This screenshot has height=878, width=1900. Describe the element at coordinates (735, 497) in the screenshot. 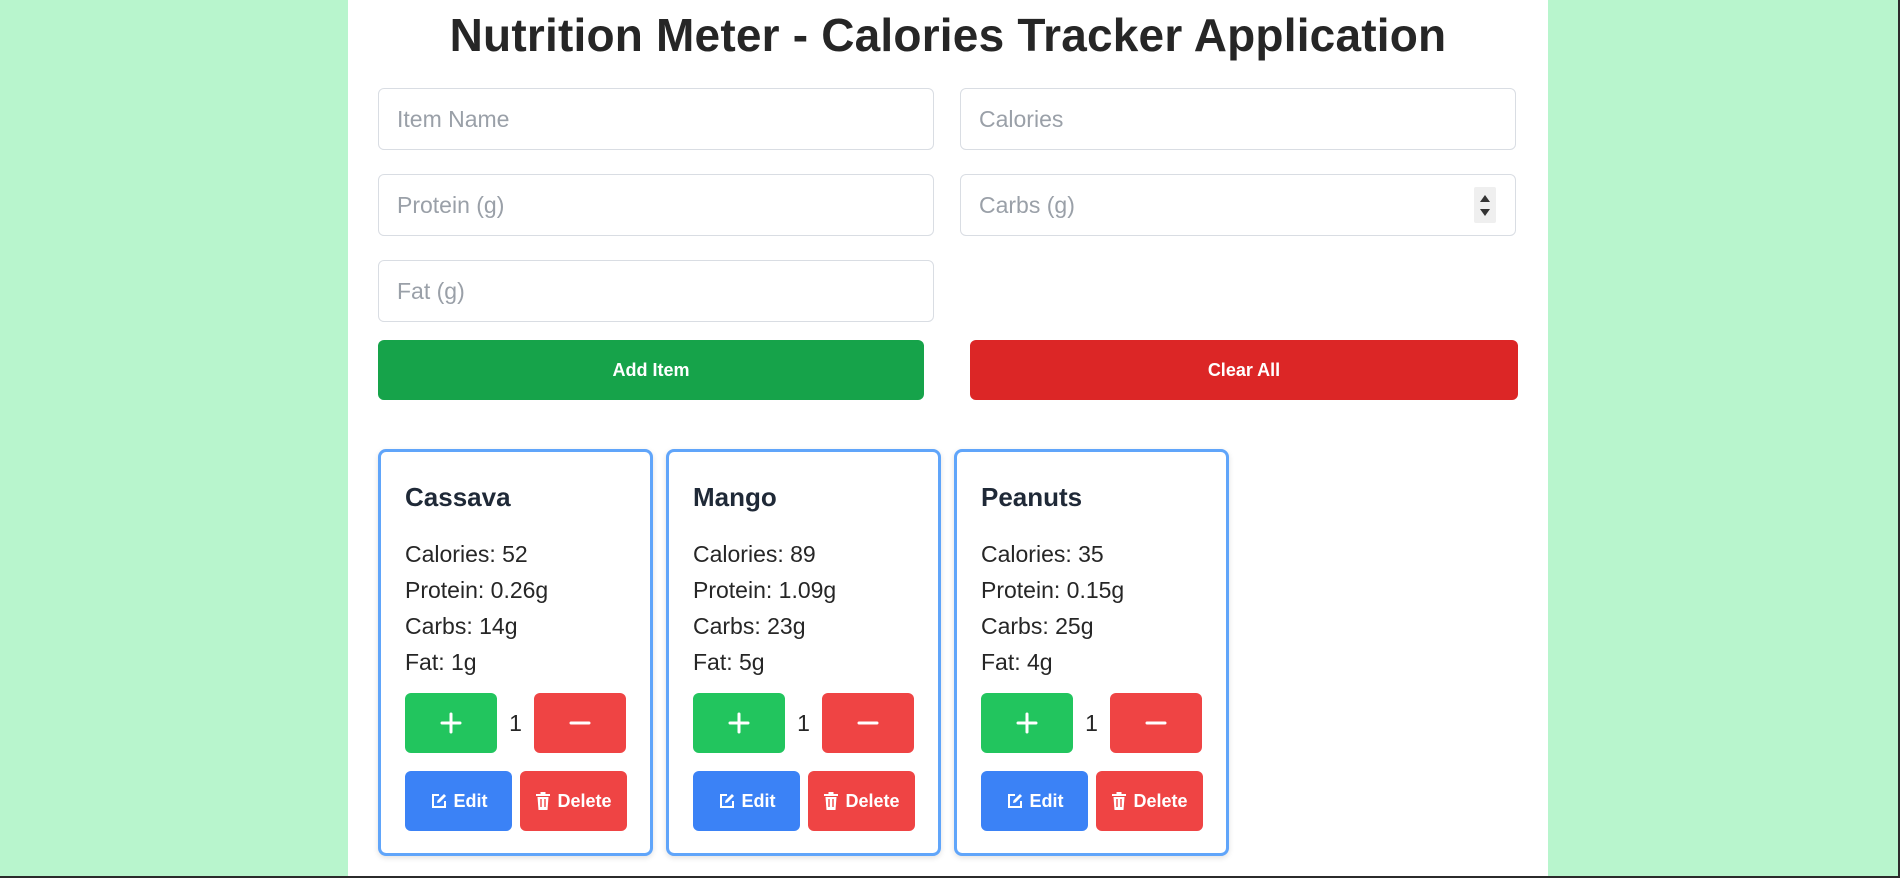

I see `item-name: Mango` at that location.